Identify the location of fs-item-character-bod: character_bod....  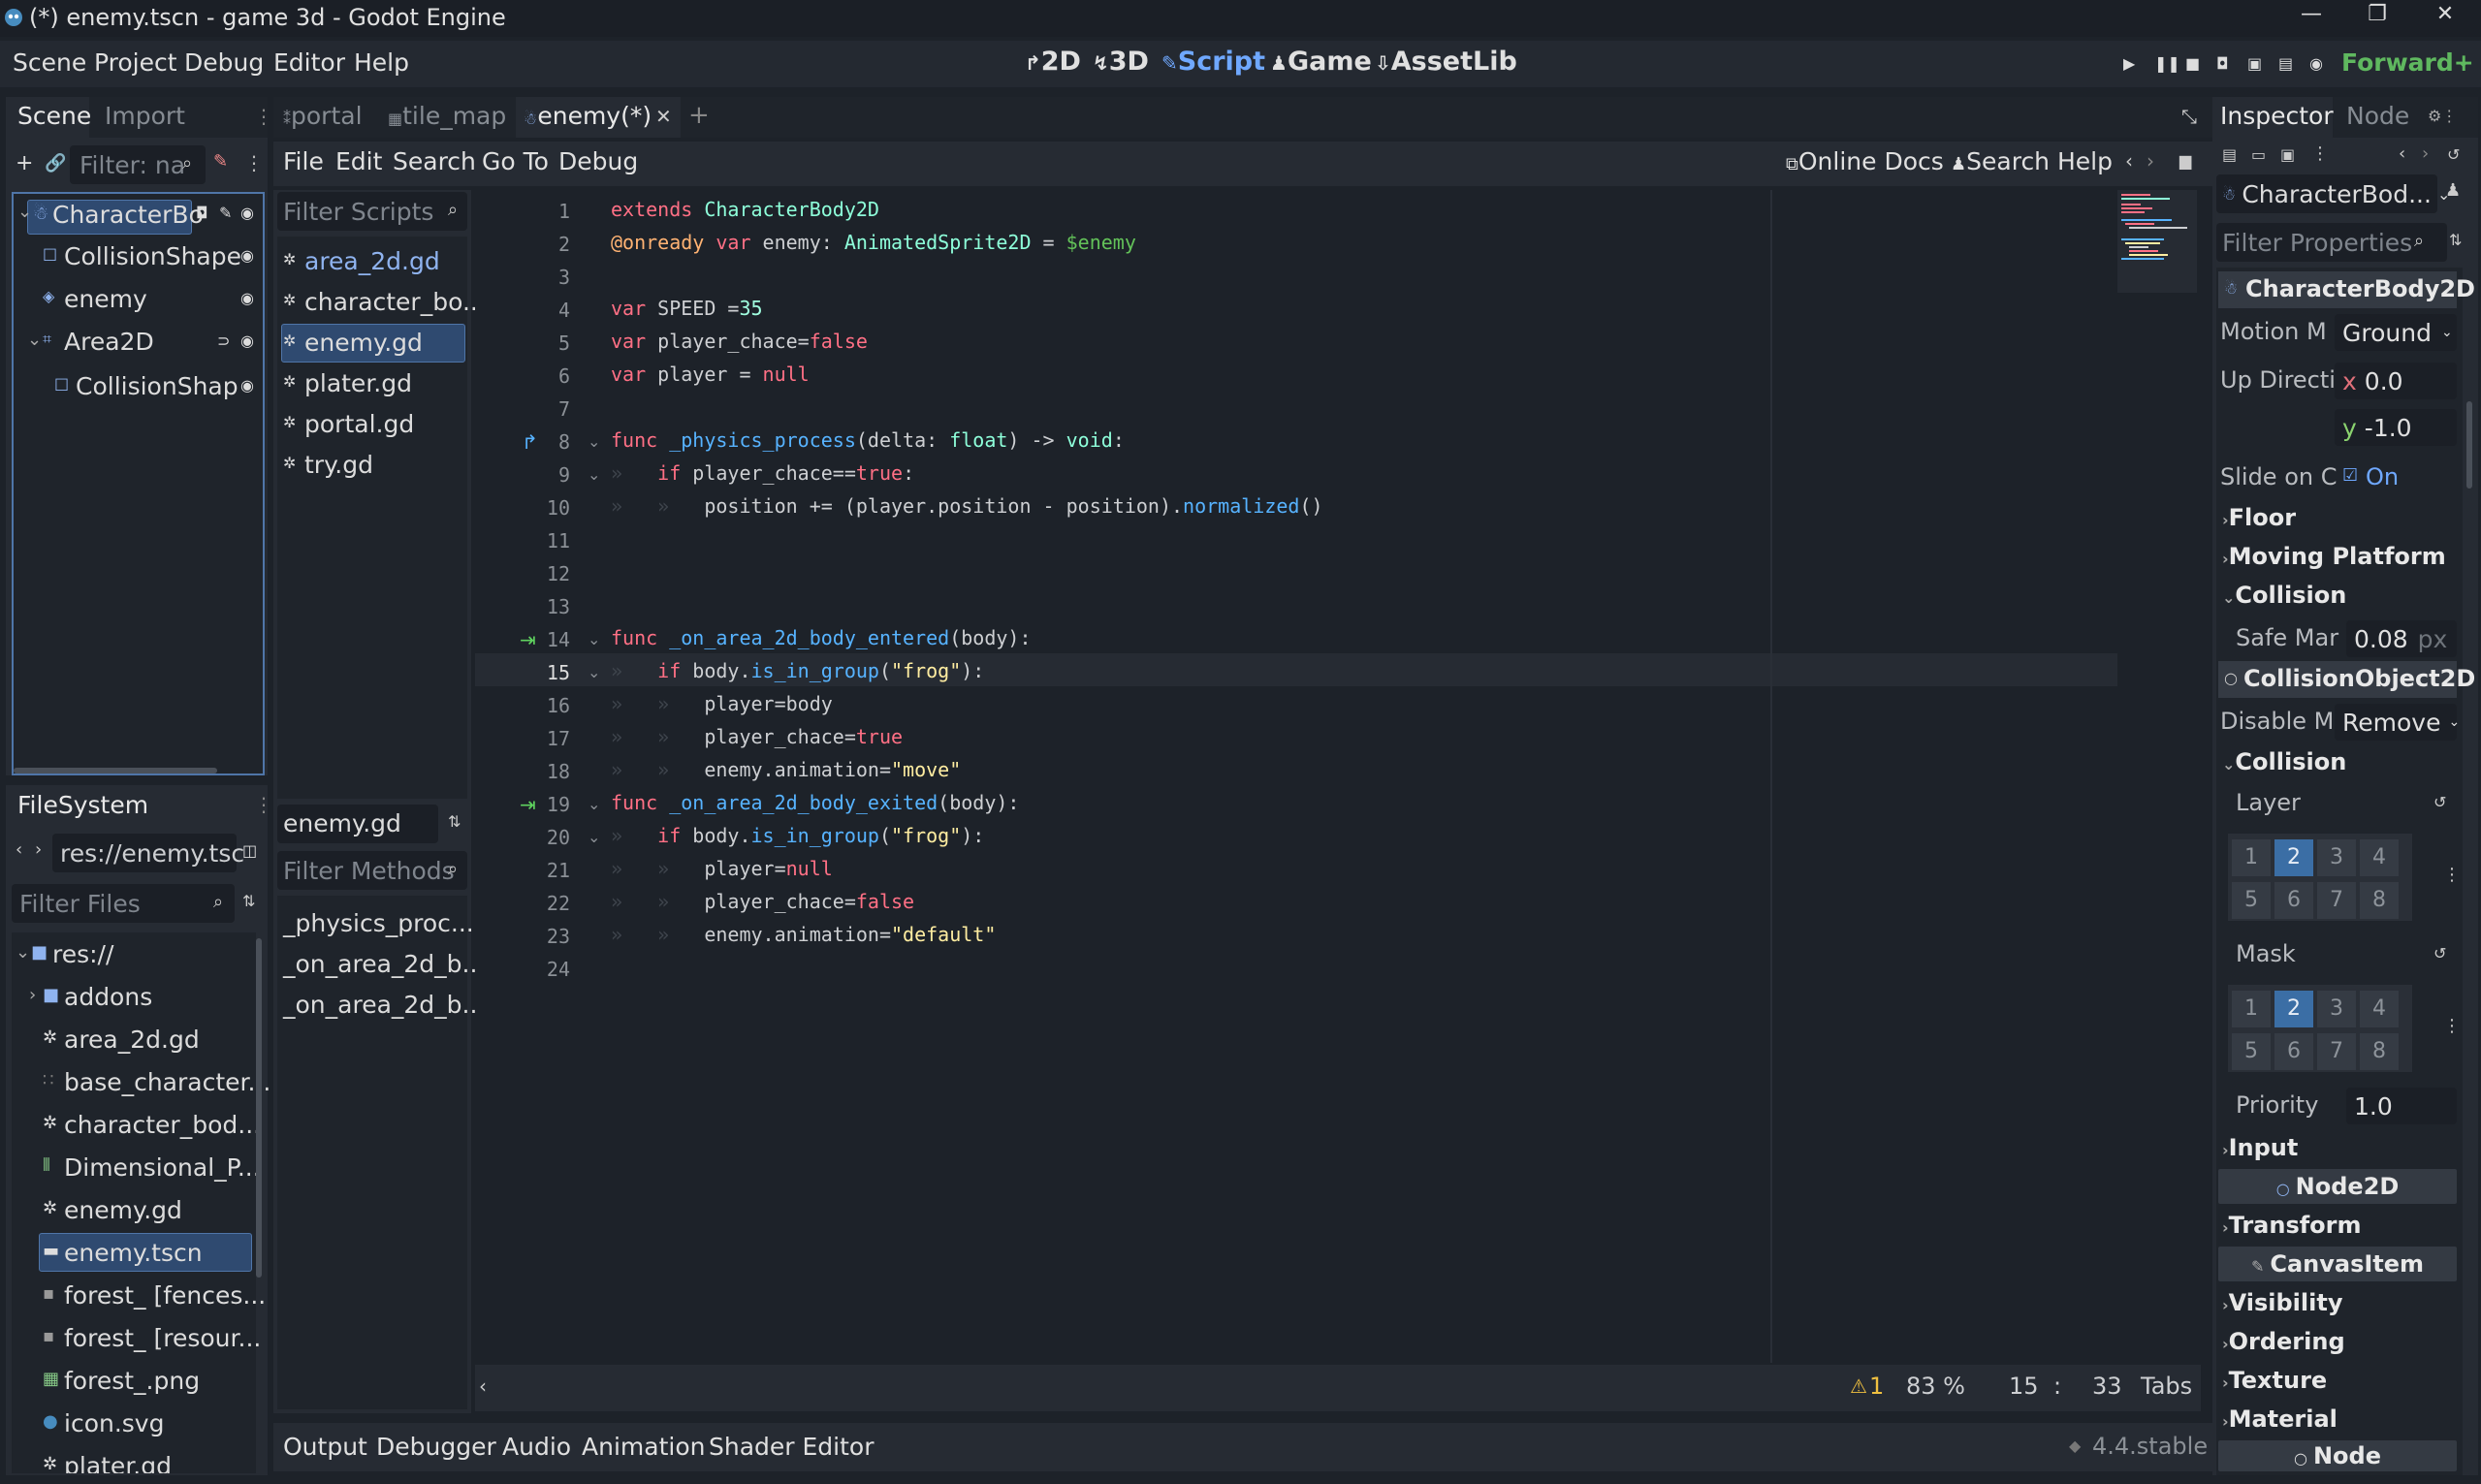
(162, 1125).